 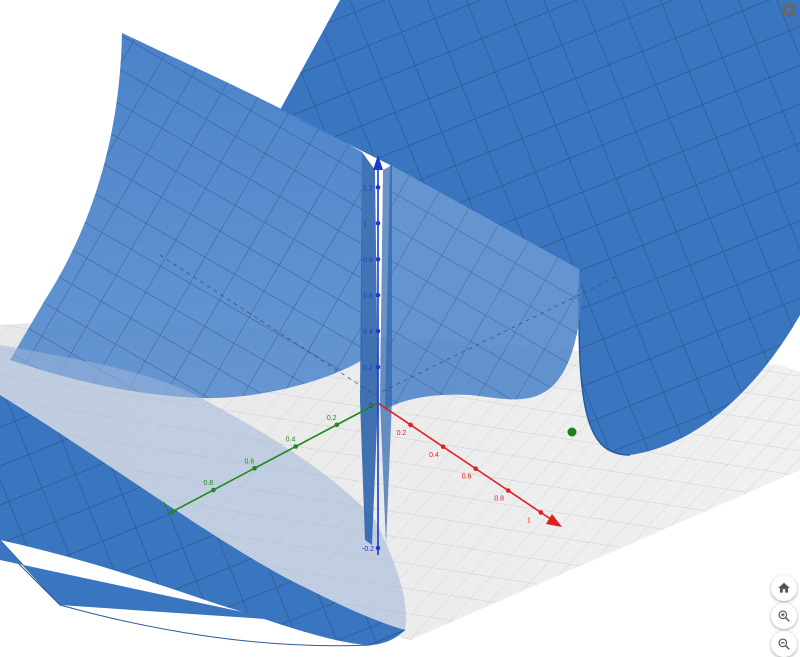 What do you see at coordinates (164, 505) in the screenshot?
I see `y-tick-label: 1` at bounding box center [164, 505].